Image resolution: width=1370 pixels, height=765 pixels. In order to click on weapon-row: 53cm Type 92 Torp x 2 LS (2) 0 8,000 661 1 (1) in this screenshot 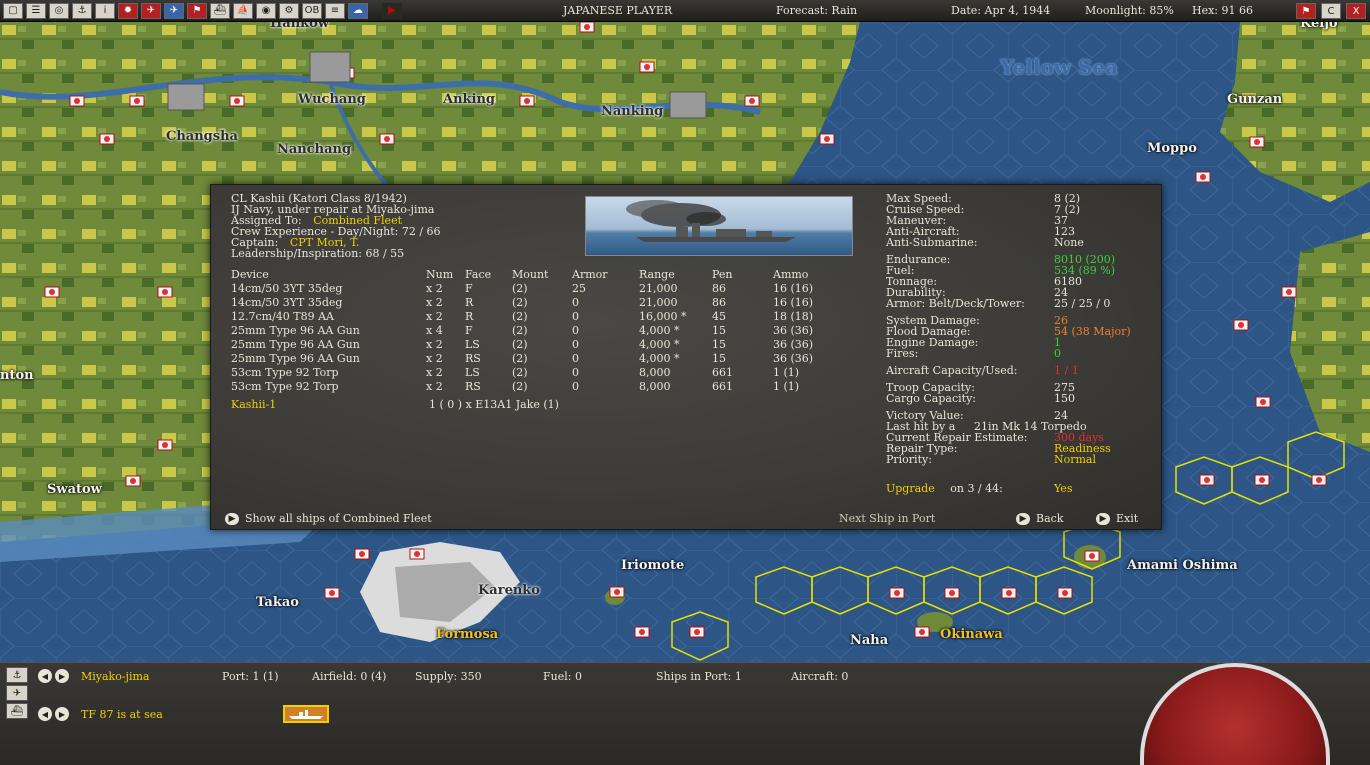, I will do `click(532, 372)`.